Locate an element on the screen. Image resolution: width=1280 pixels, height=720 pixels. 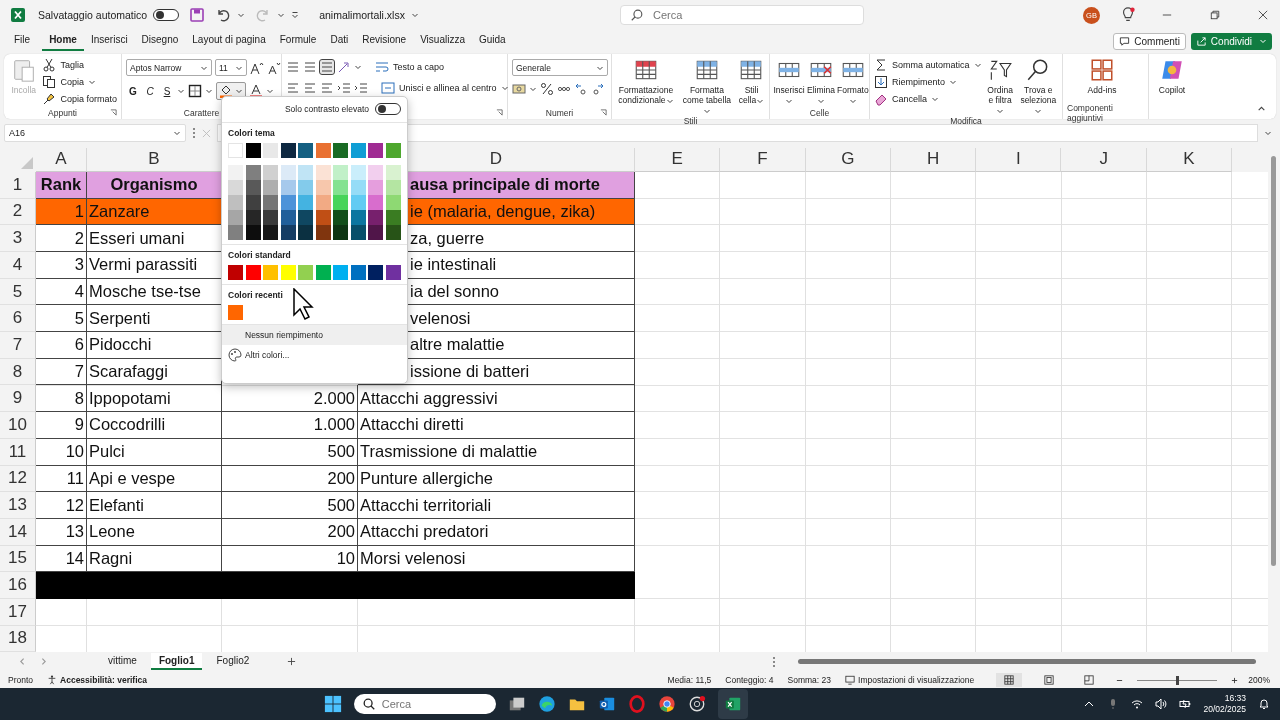
ribbon-tab: Guida is located at coordinates (492, 41).